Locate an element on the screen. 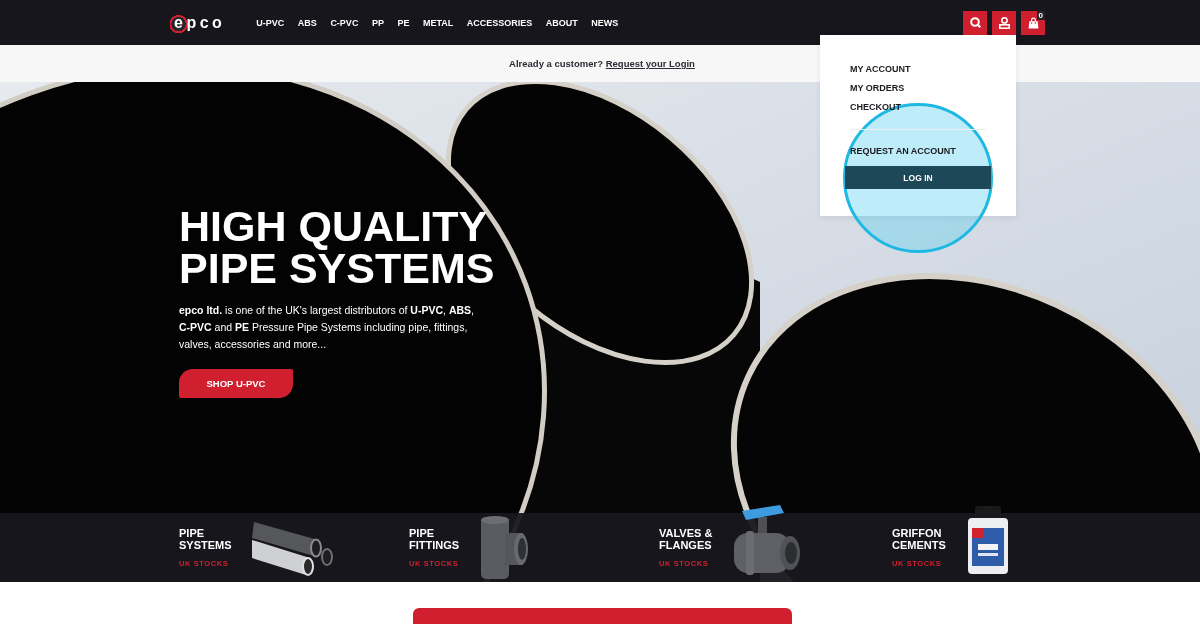 The width and height of the screenshot is (1200, 624). nav-link: PE is located at coordinates (403, 22).